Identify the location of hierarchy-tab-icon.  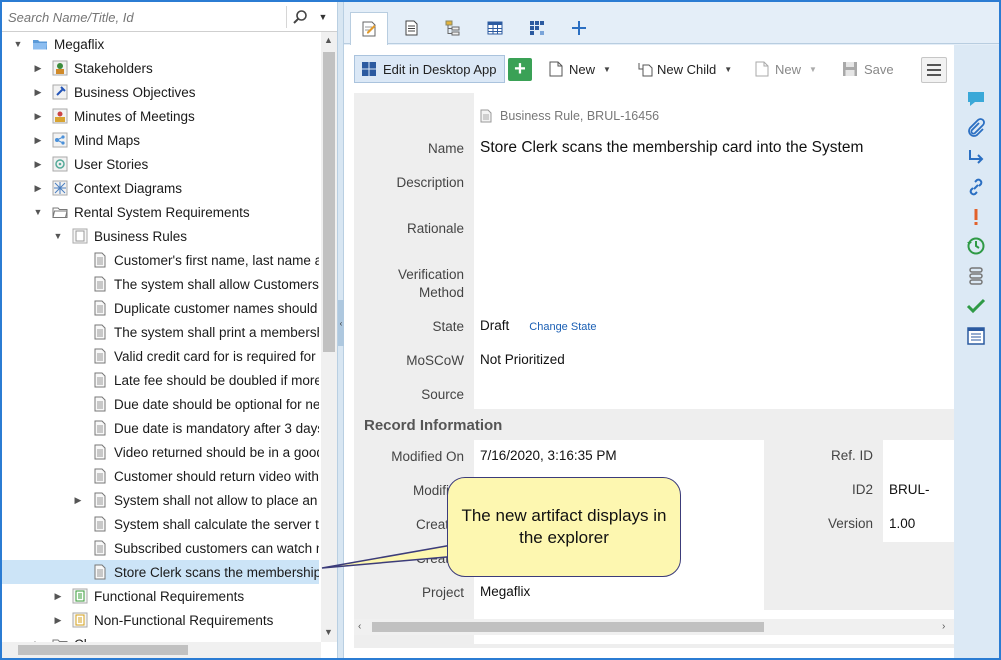
(452, 28).